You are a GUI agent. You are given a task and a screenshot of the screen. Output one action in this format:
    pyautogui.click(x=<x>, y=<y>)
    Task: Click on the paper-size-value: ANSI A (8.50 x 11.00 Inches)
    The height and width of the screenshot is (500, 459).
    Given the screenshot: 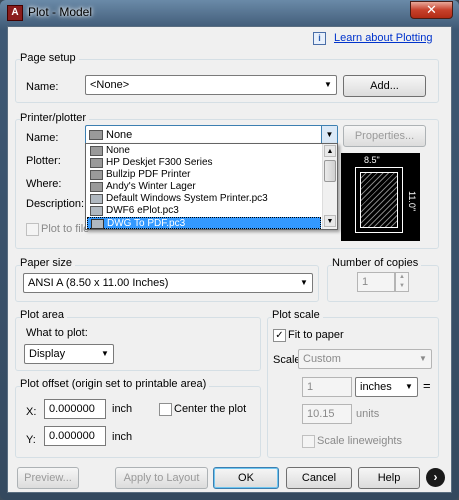 What is the action you would take?
    pyautogui.click(x=98, y=283)
    